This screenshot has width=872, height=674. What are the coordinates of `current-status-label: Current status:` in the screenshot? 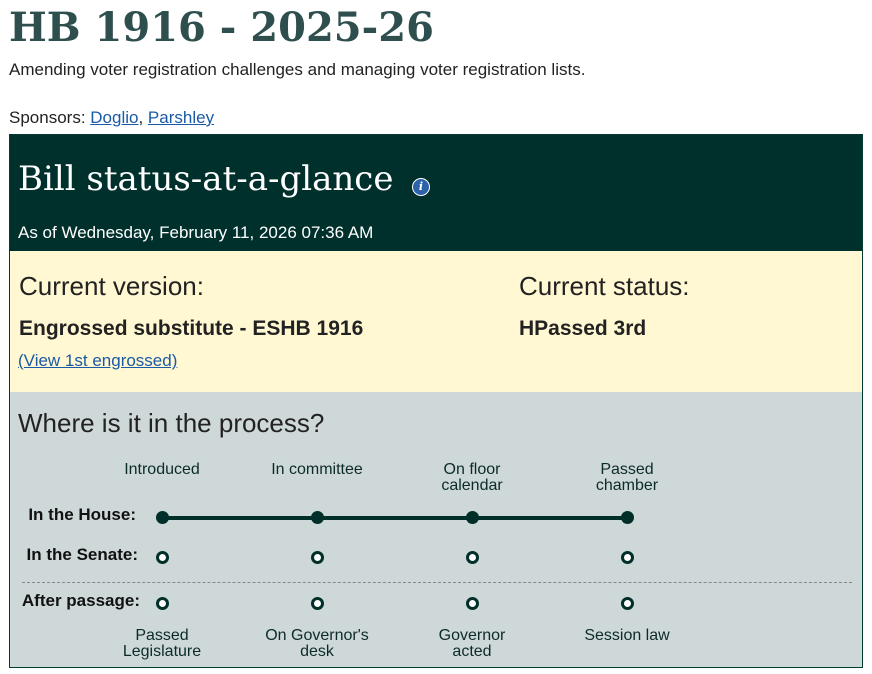 It's located at (604, 286).